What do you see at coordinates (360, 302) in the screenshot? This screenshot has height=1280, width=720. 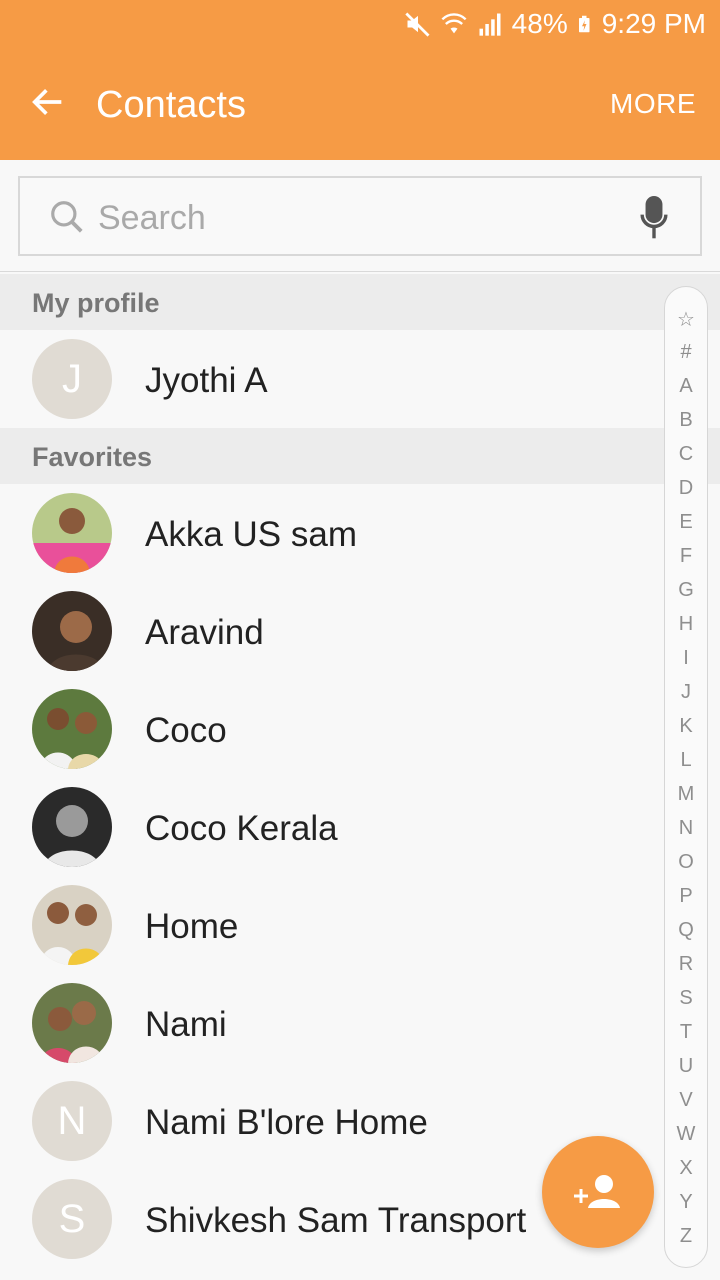 I see `section-header-my-profile: My profile` at bounding box center [360, 302].